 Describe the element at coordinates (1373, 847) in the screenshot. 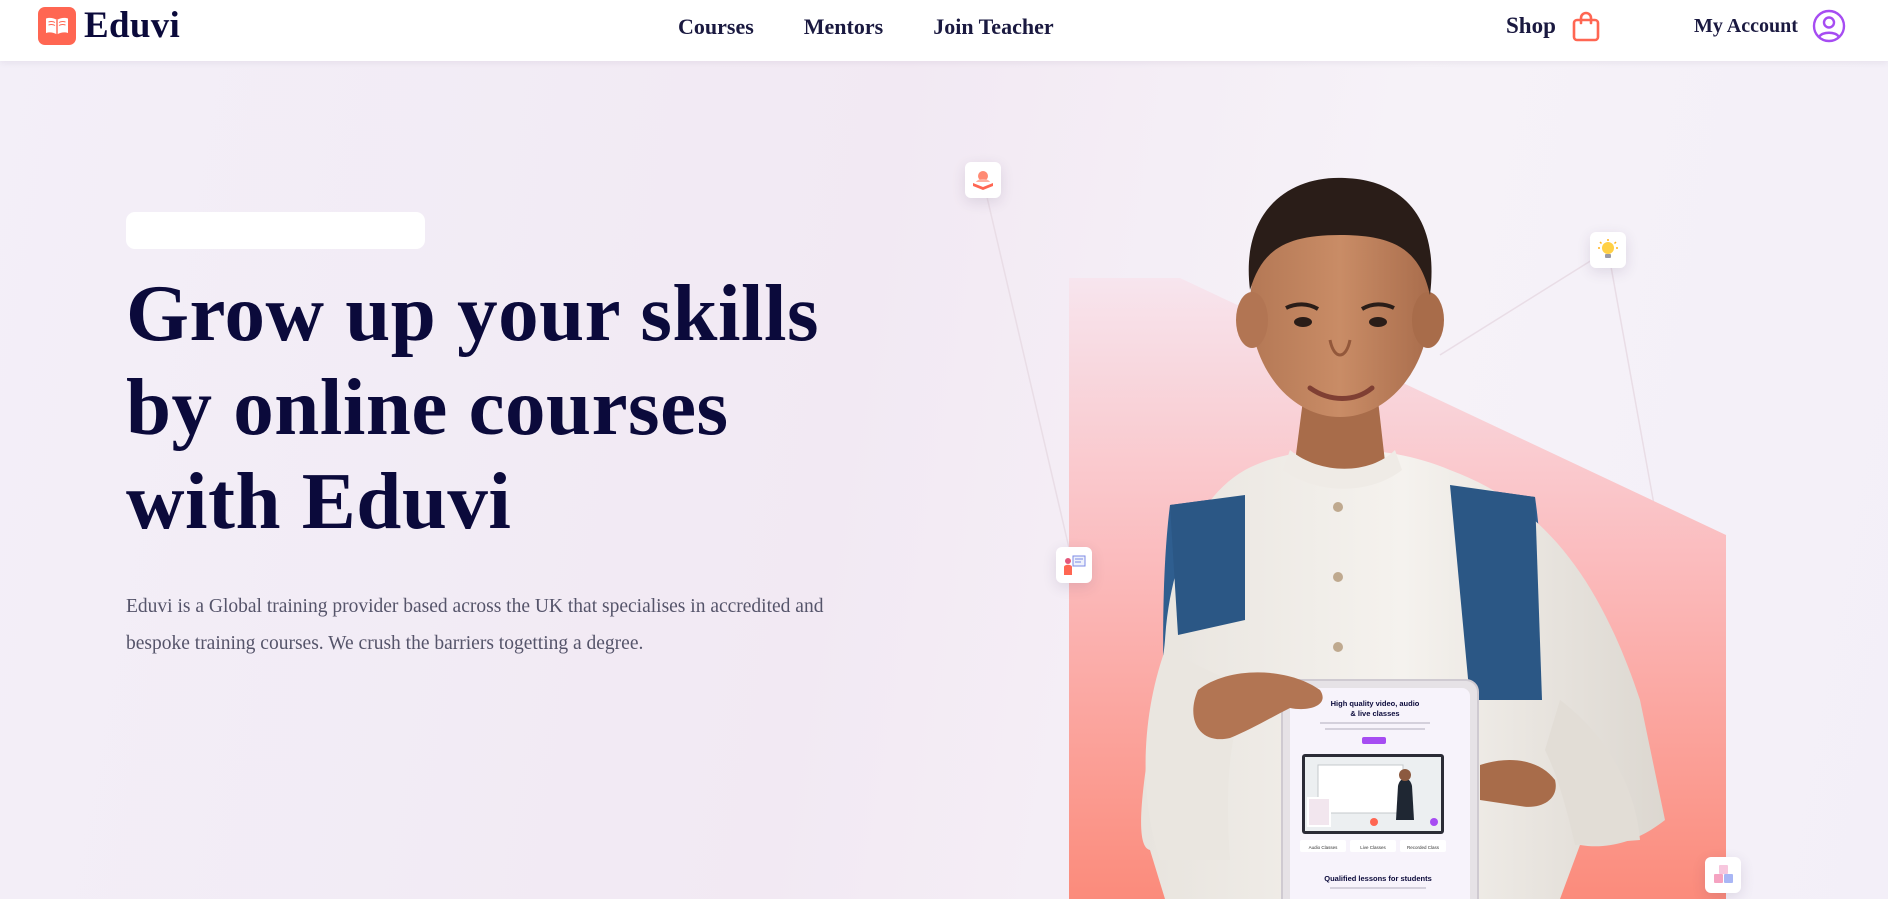

I see `tablet-feature: Live Classes` at that location.